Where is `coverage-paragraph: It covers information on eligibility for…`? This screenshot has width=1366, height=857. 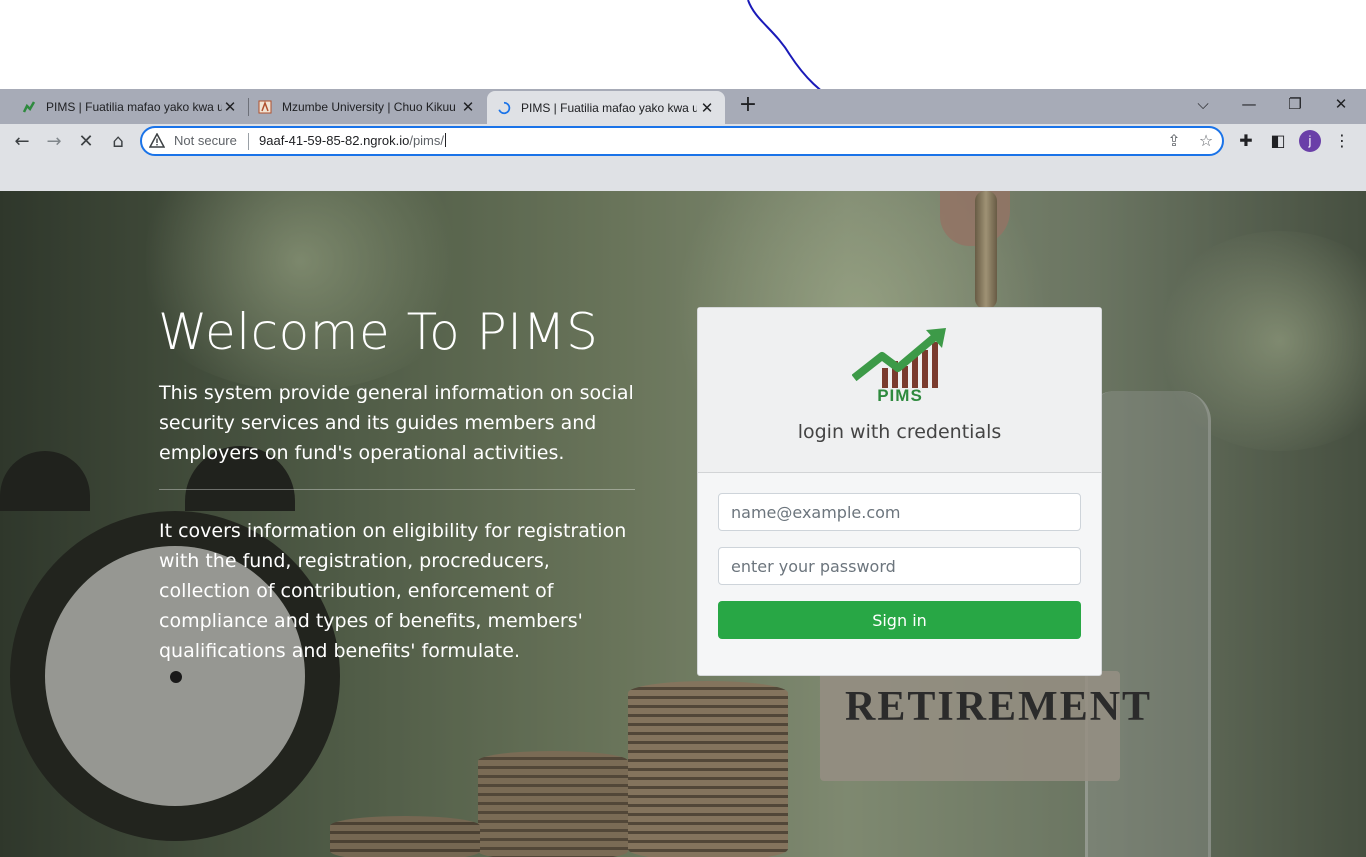
coverage-paragraph: It covers information on eligibility for… is located at coordinates (393, 591).